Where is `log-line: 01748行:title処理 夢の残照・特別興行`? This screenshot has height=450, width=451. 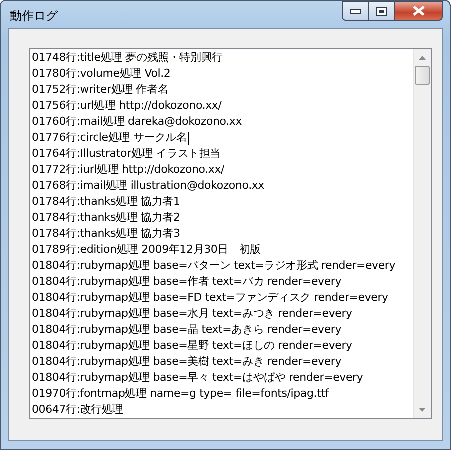
log-line: 01748行:title処理 夢の残照・特別興行 is located at coordinates (127, 58).